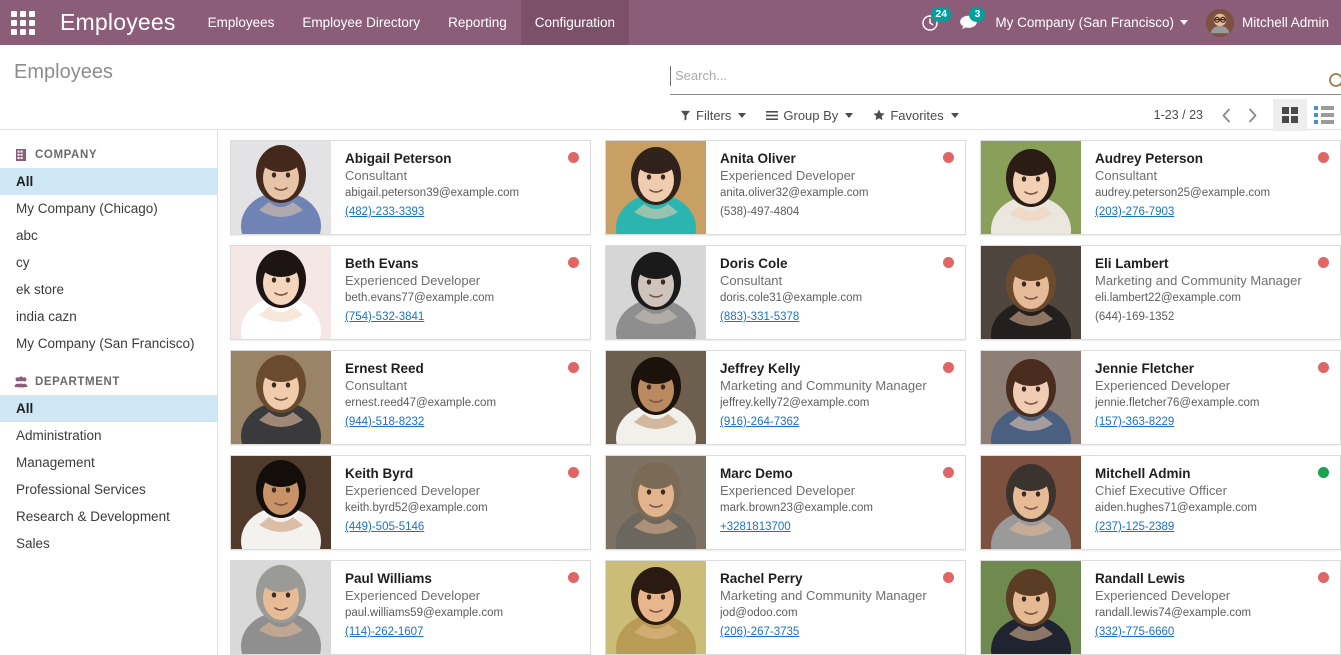 The height and width of the screenshot is (655, 1341). I want to click on company-switcher: My Company (San Francisco), so click(1093, 22).